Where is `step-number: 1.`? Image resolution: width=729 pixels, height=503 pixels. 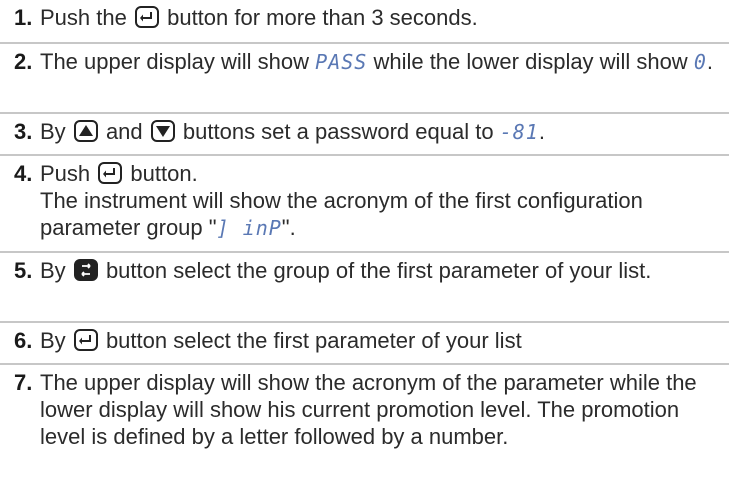
step-number: 1. is located at coordinates (23, 17).